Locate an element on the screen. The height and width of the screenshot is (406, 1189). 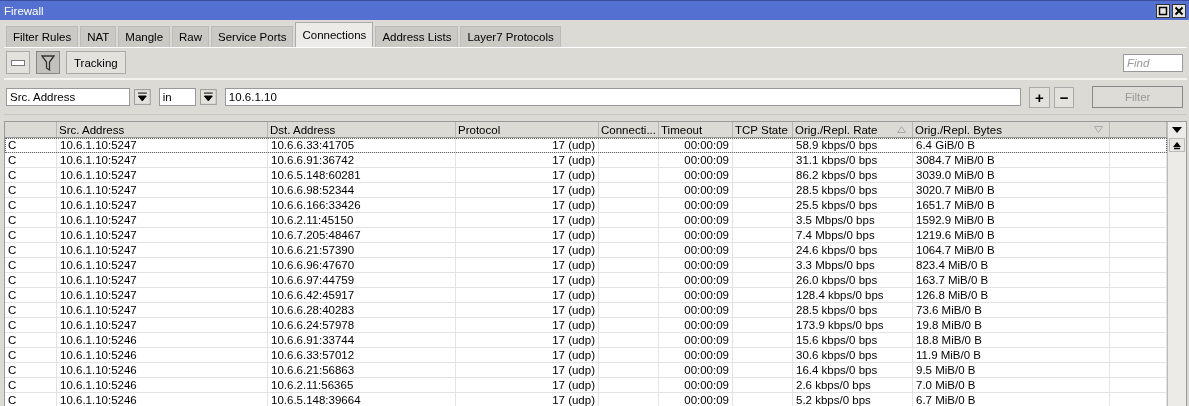
table-cell: 10.6.5.148:39664 is located at coordinates (316, 400).